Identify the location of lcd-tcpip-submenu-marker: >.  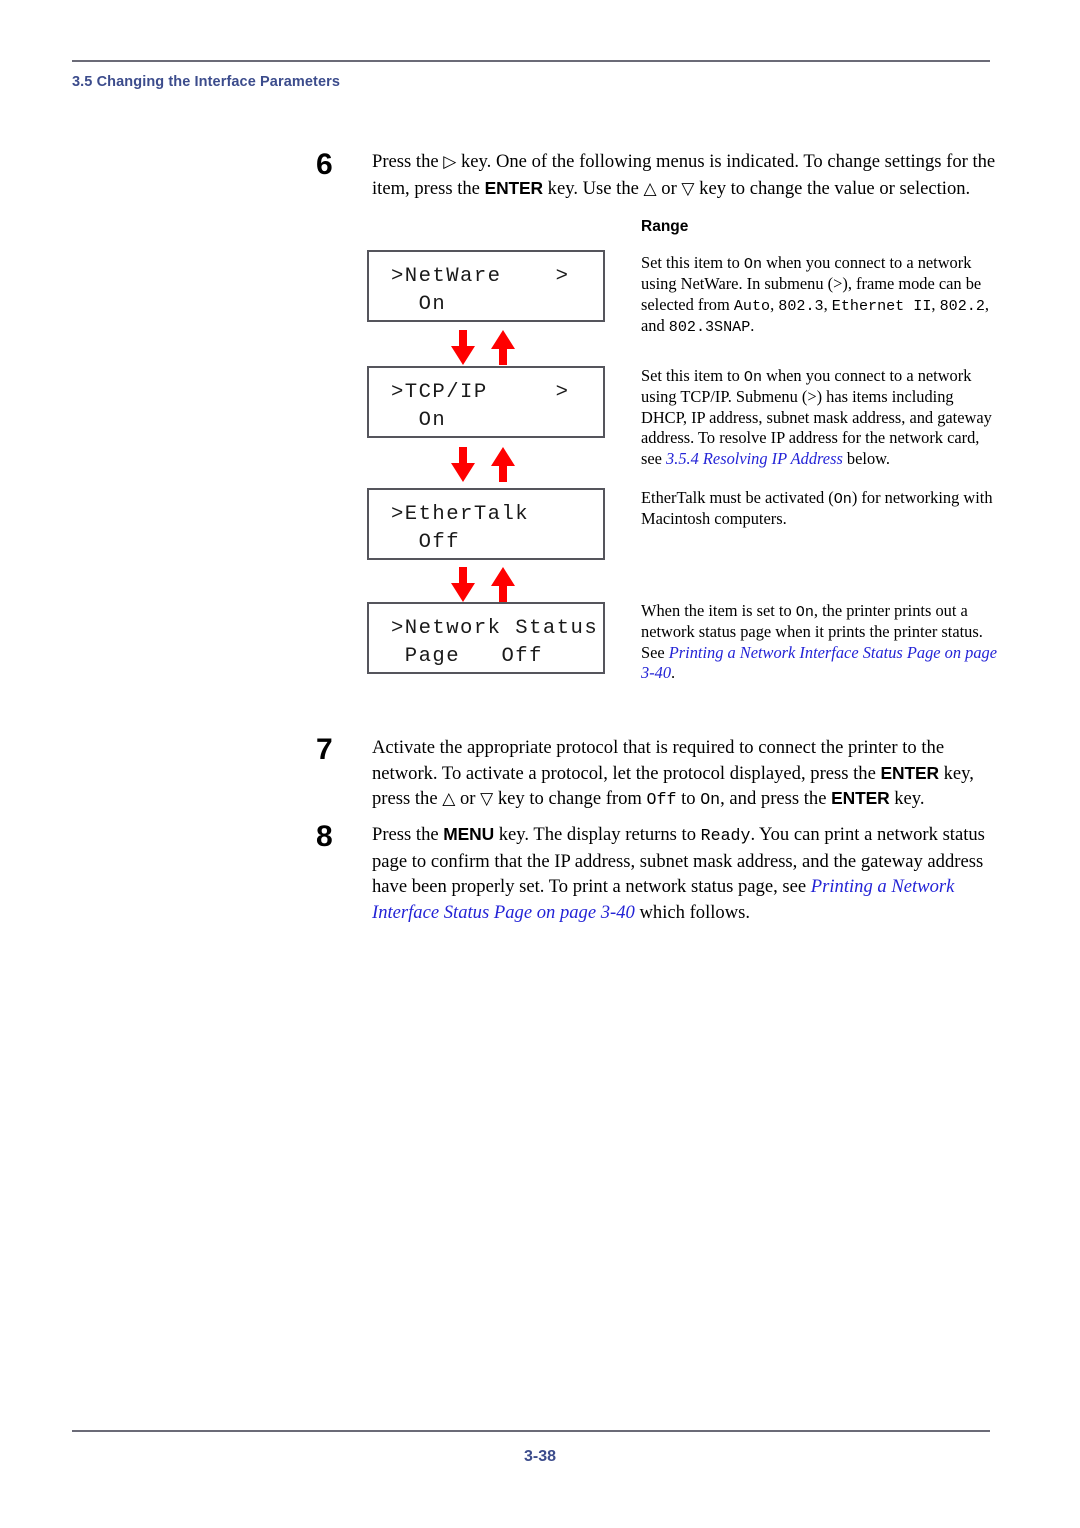
(561, 392).